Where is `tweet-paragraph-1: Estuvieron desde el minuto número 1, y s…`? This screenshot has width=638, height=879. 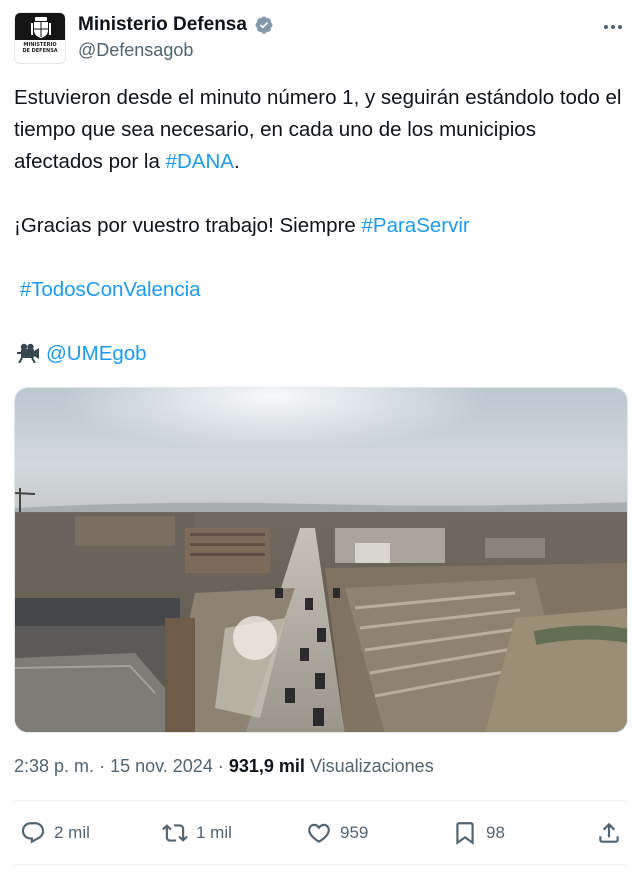 tweet-paragraph-1: Estuvieron desde el minuto número 1, y s… is located at coordinates (320, 130).